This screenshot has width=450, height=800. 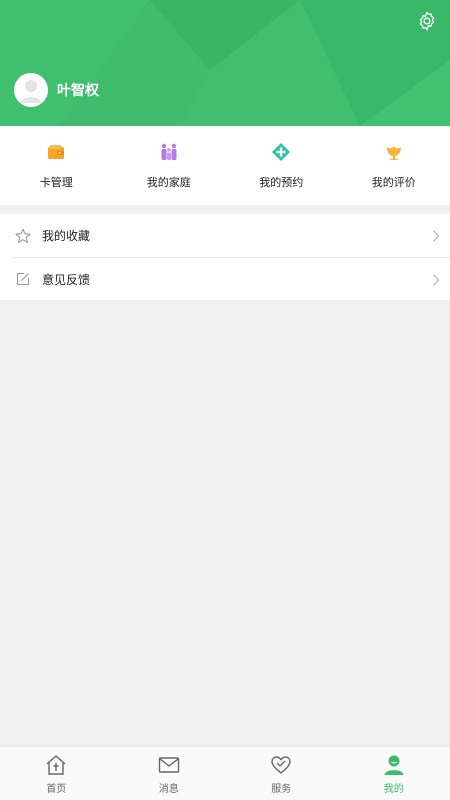 I want to click on quick-action-my-appointment: 我的预约, so click(x=281, y=165).